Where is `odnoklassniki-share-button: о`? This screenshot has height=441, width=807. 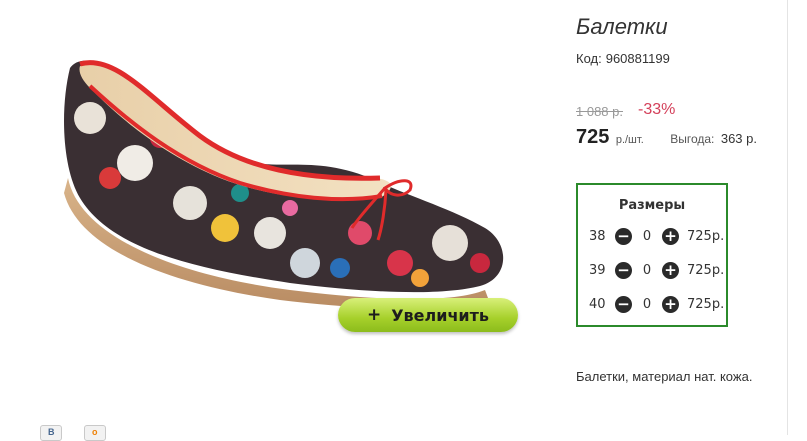
odnoklassniki-share-button: о is located at coordinates (95, 433).